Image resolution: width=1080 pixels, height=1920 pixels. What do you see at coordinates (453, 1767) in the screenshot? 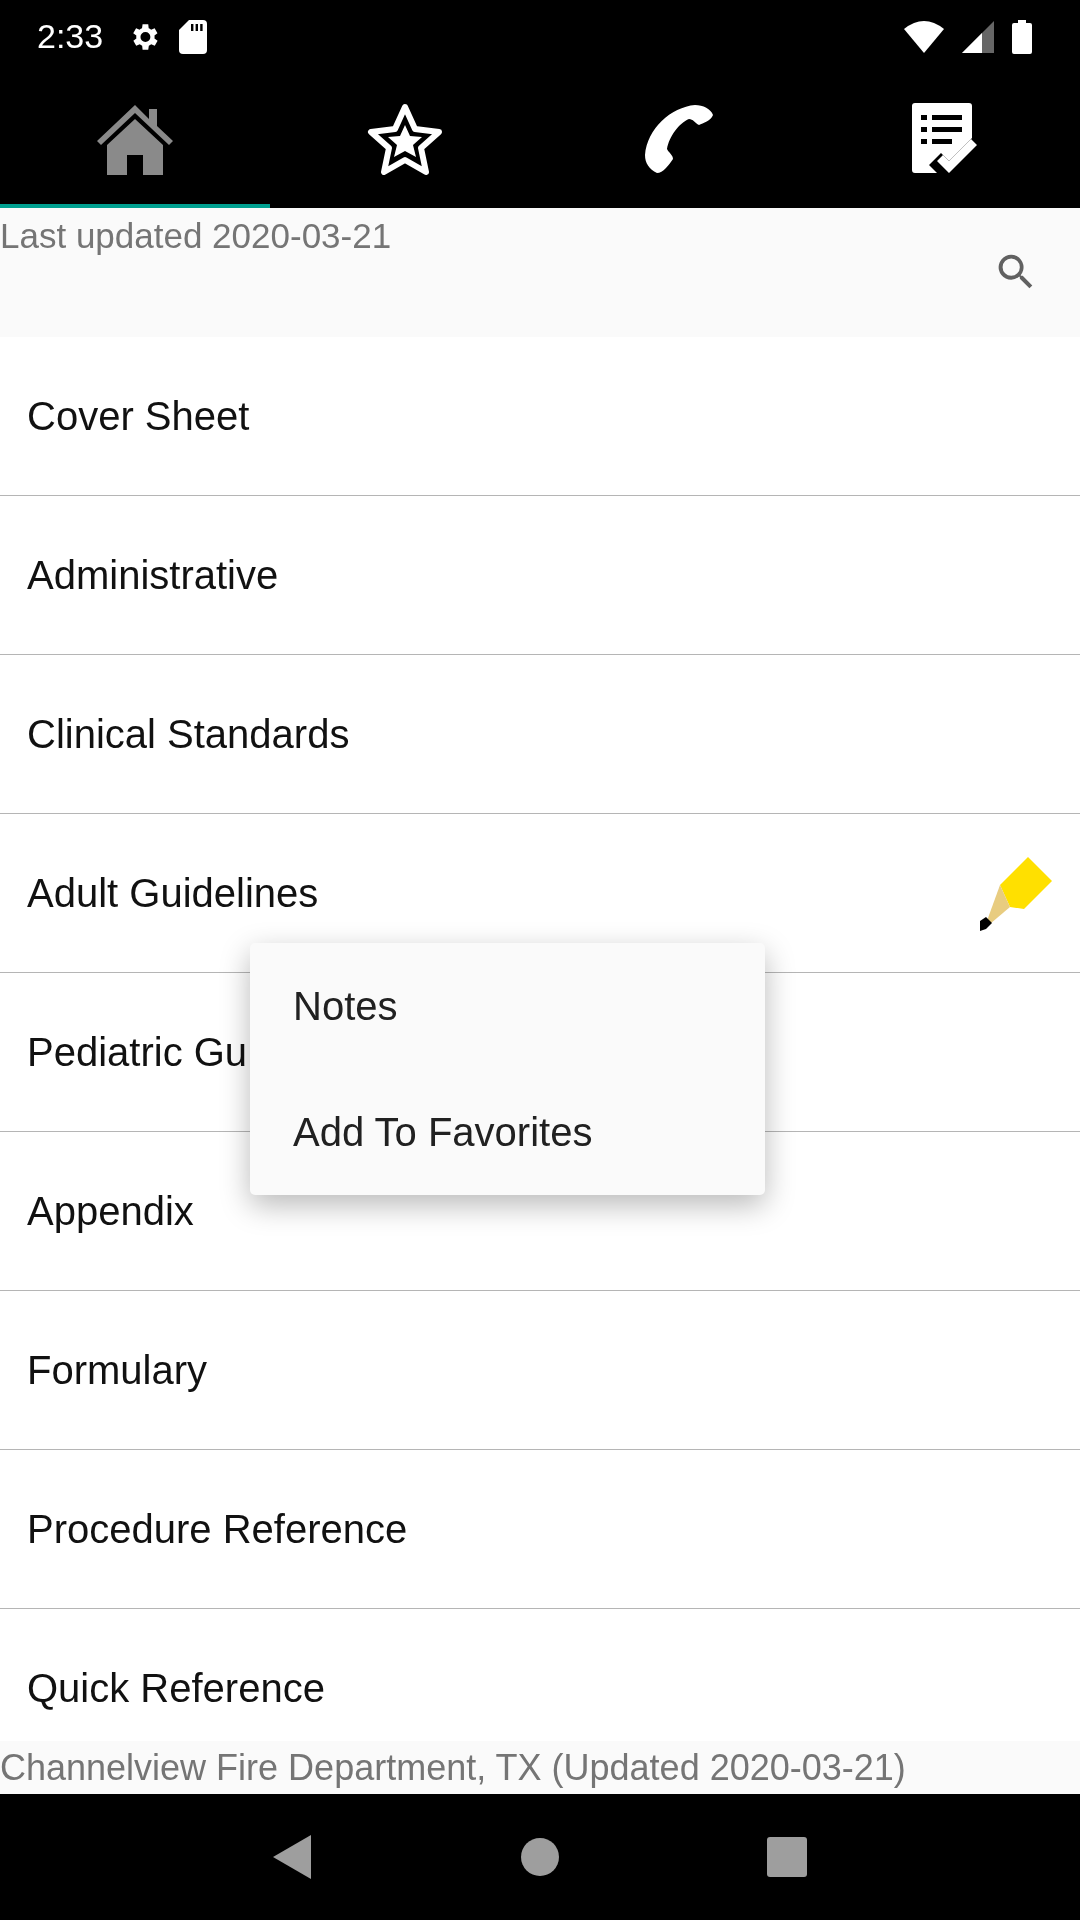
I see `footer-text: Channelview Fire Department, TX (Updated 2020-03-21)` at bounding box center [453, 1767].